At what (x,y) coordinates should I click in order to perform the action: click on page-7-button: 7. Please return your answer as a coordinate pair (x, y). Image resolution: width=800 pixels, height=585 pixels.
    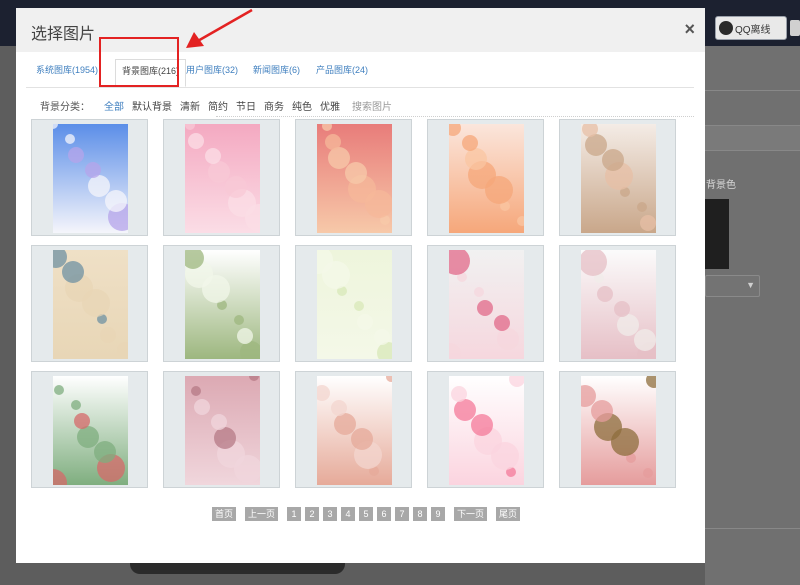
    Looking at the image, I should click on (402, 514).